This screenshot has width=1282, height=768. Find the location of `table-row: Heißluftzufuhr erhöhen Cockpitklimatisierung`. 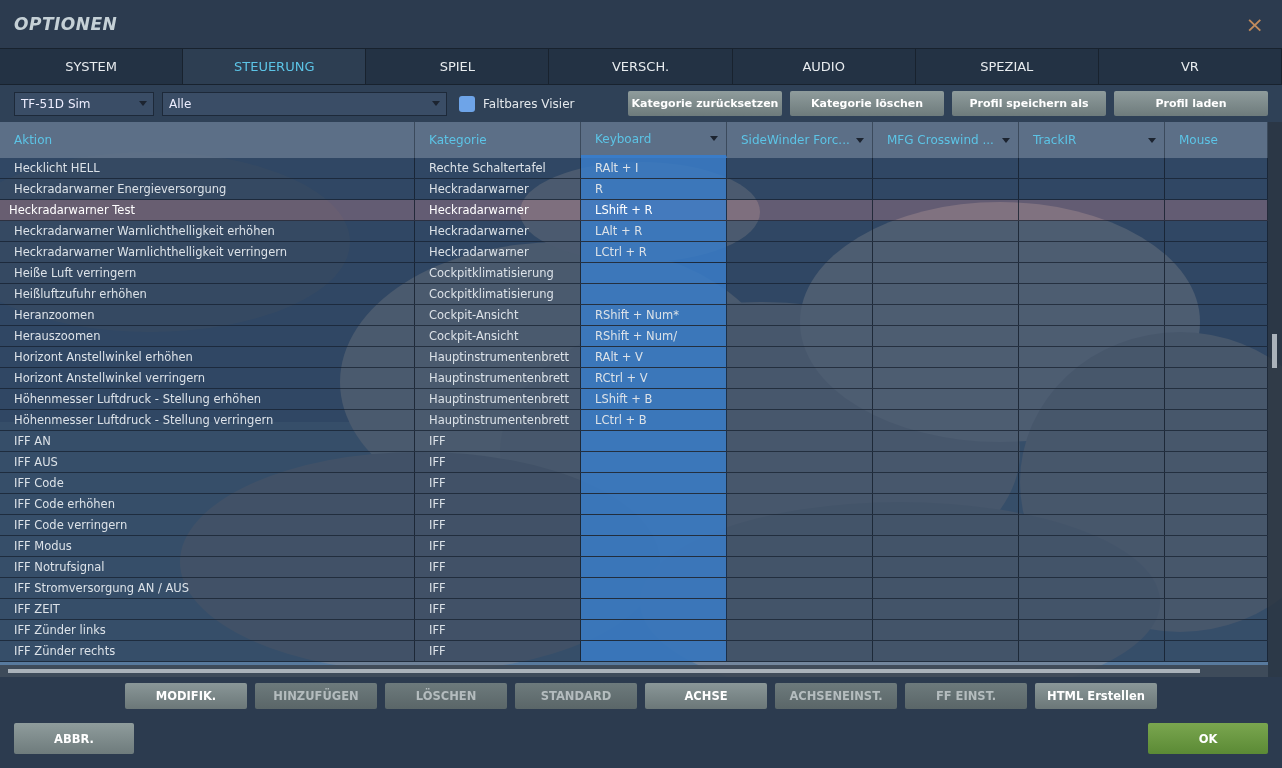

table-row: Heißluftzufuhr erhöhen Cockpitklimatisierung is located at coordinates (634, 294).